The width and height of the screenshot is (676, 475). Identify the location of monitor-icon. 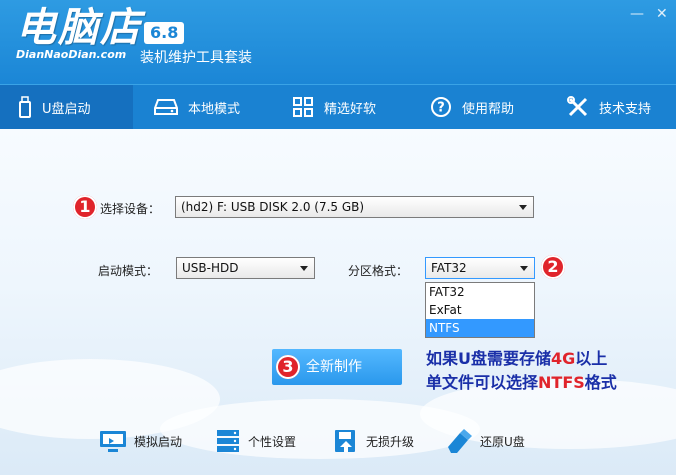
(113, 441).